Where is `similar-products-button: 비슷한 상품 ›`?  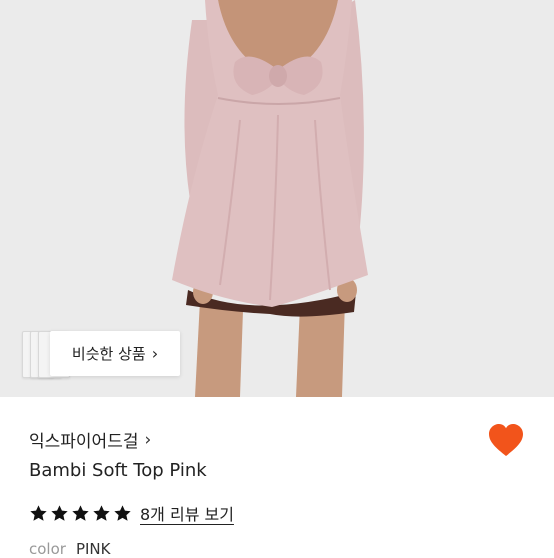
similar-products-button: 비슷한 상품 › is located at coordinates (115, 353).